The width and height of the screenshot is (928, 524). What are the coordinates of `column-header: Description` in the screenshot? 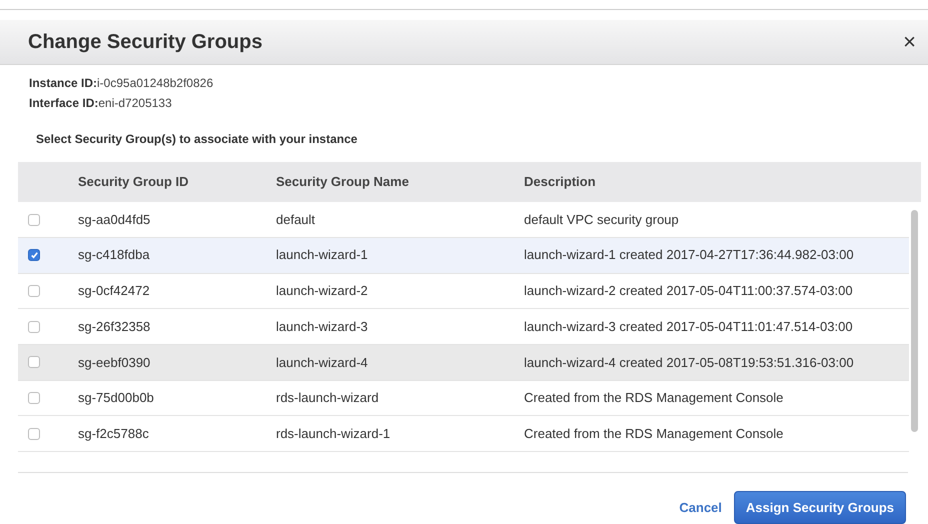 It's located at (560, 182).